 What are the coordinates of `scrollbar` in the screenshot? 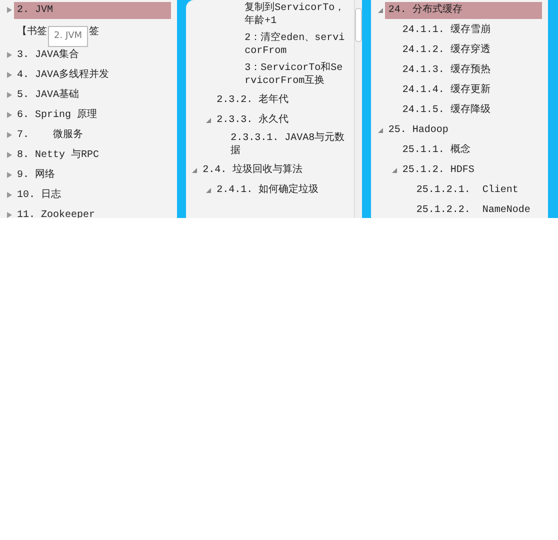 It's located at (358, 109).